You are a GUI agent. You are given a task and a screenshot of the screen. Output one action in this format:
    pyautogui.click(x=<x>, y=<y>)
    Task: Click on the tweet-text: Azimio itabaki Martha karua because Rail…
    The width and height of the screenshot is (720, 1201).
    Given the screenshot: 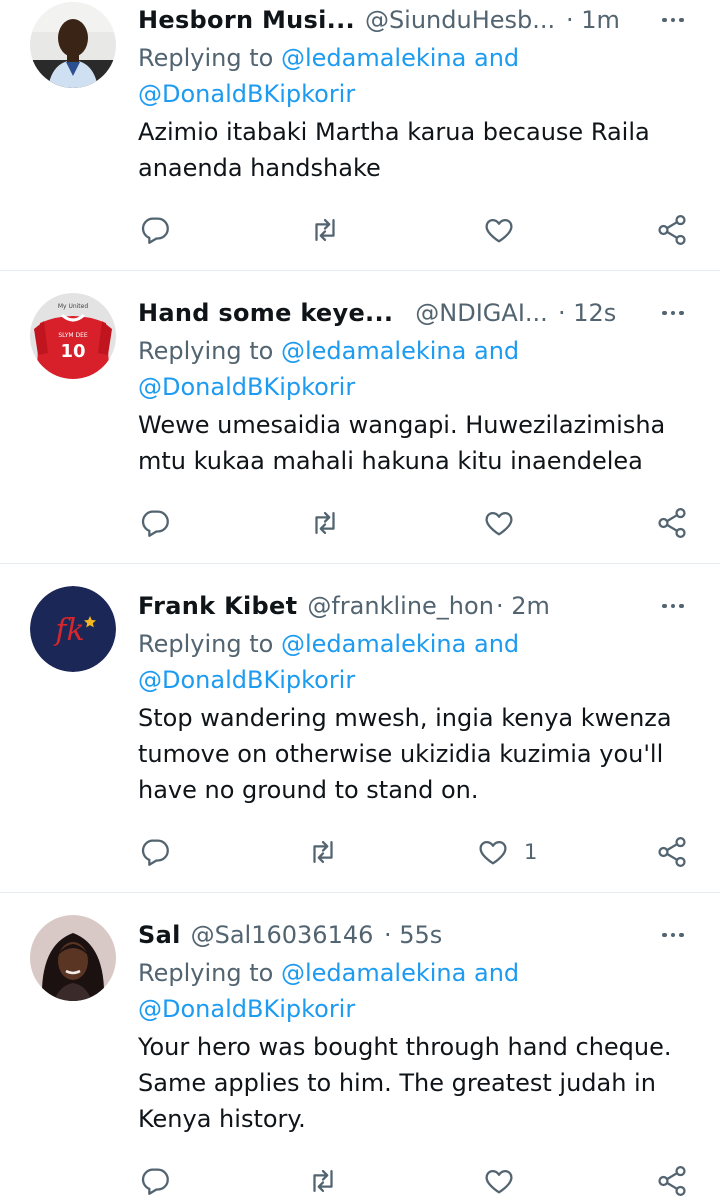 What is the action you would take?
    pyautogui.click(x=394, y=150)
    